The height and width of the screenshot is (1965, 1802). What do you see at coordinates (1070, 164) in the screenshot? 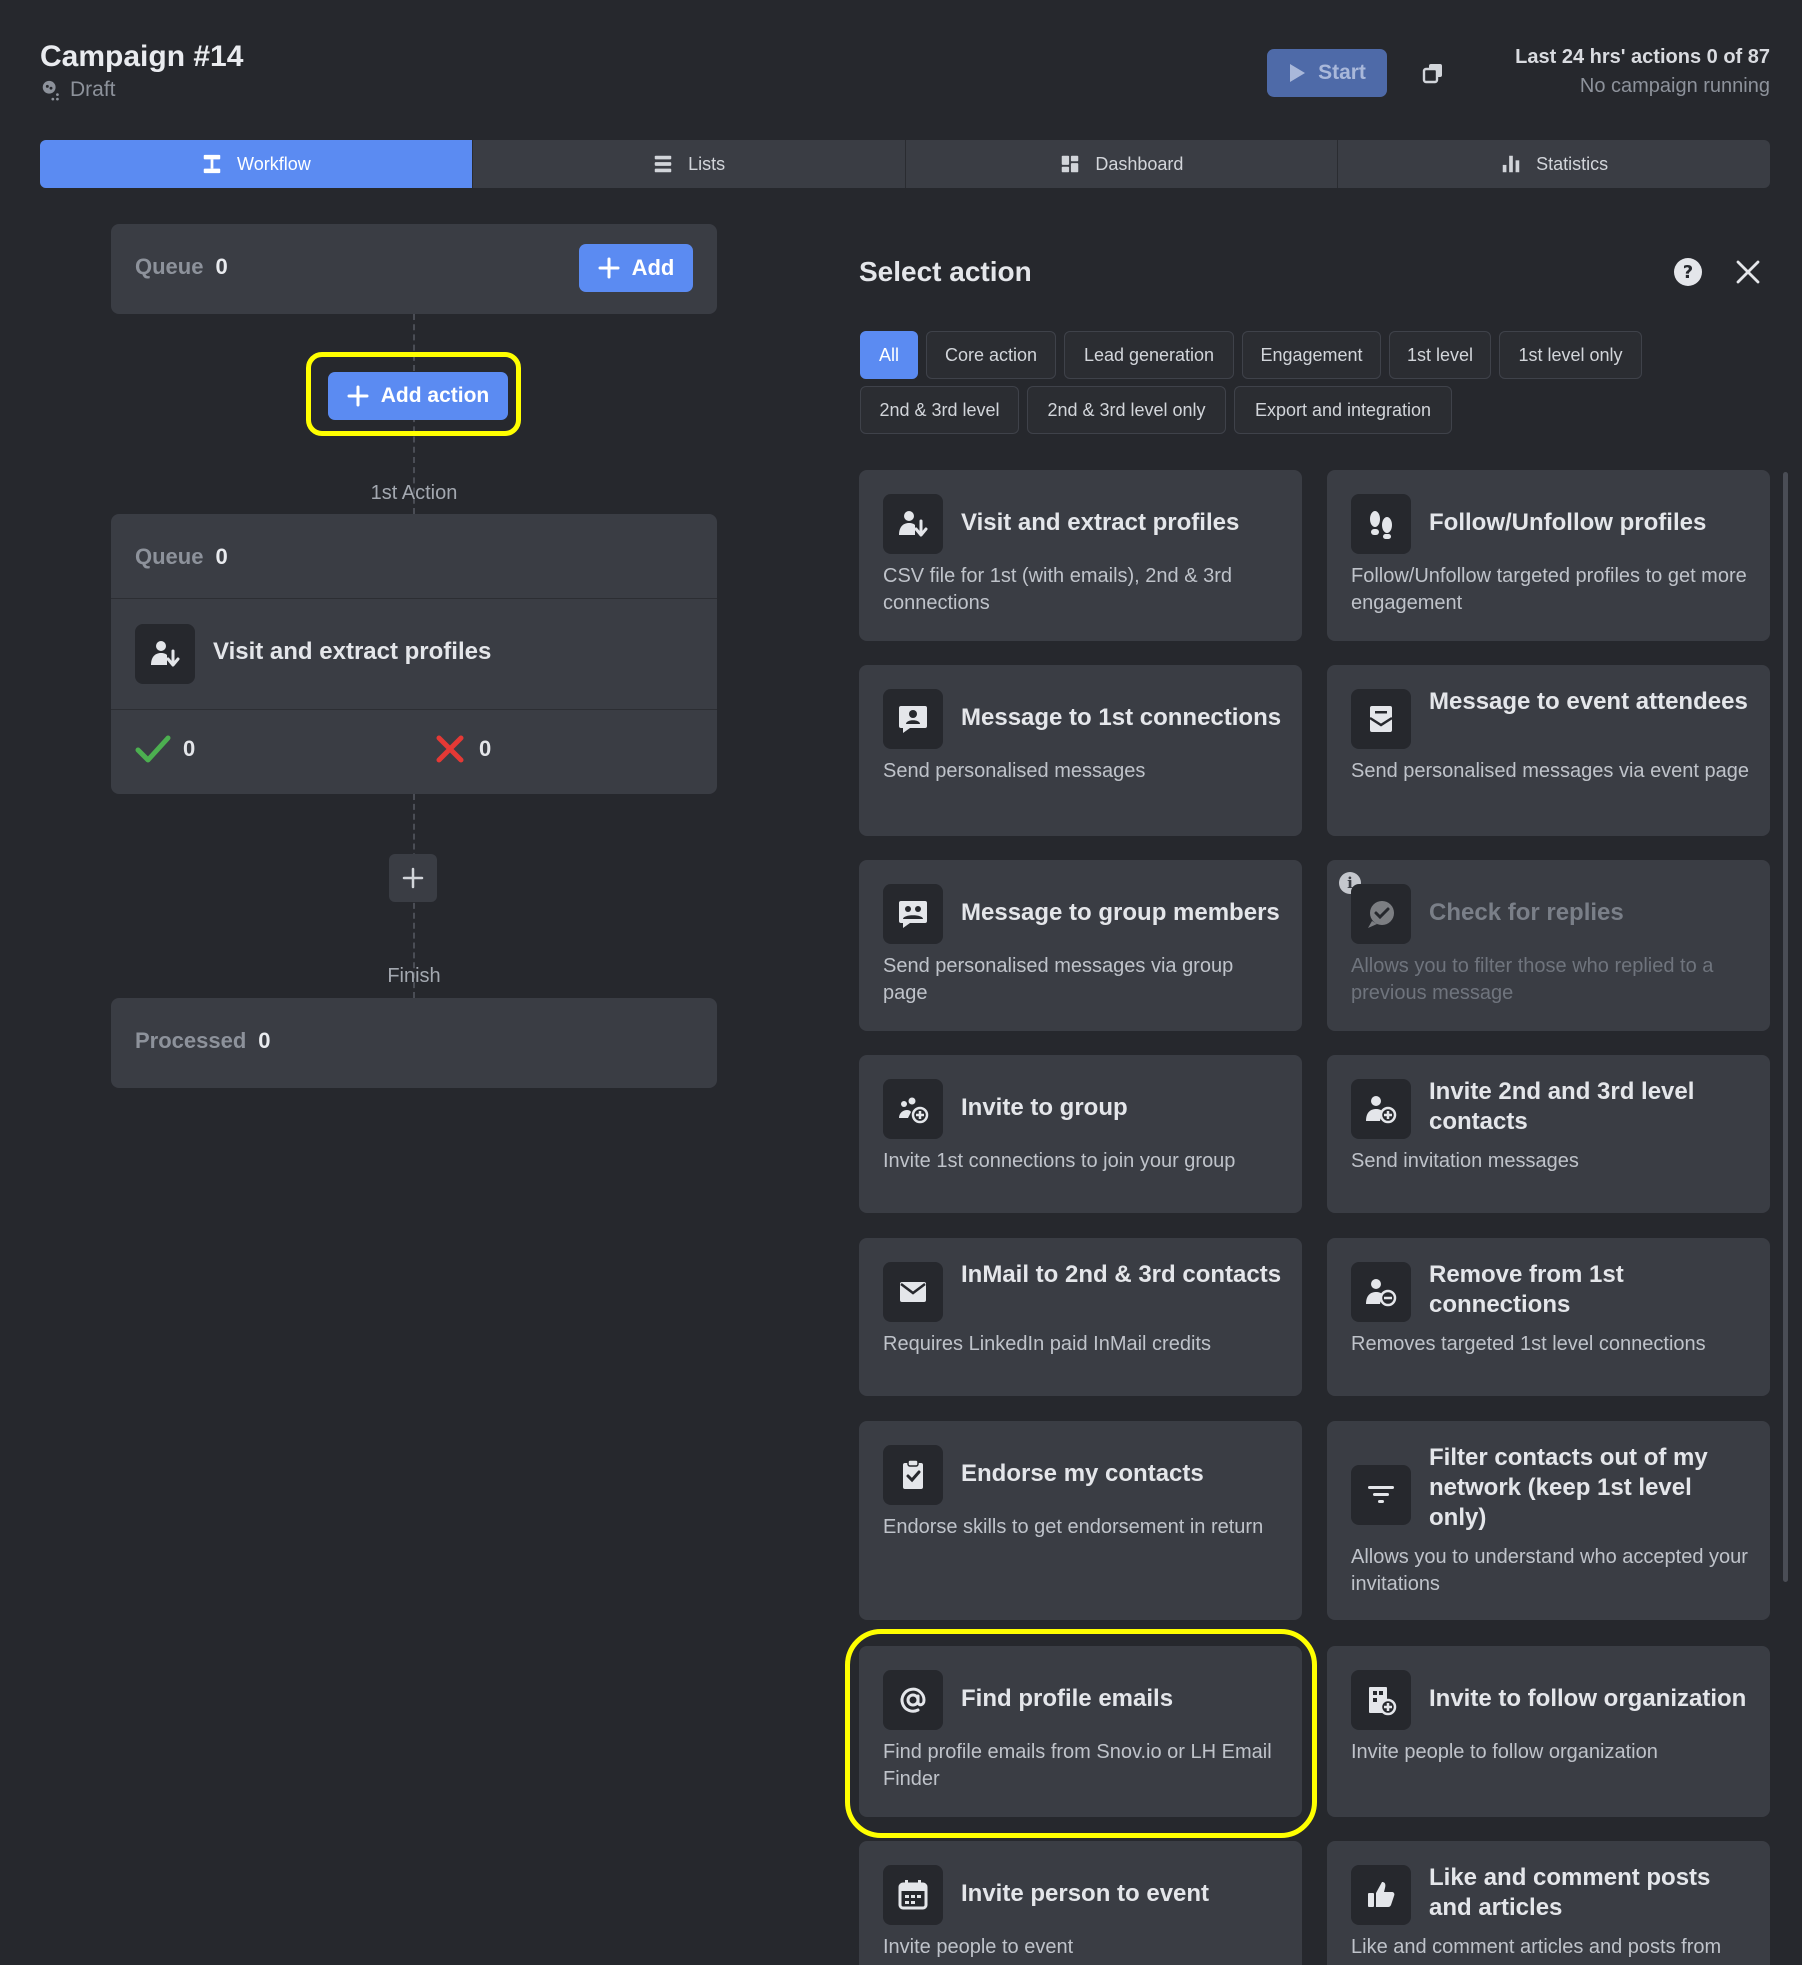
I see `dashboard-icon` at bounding box center [1070, 164].